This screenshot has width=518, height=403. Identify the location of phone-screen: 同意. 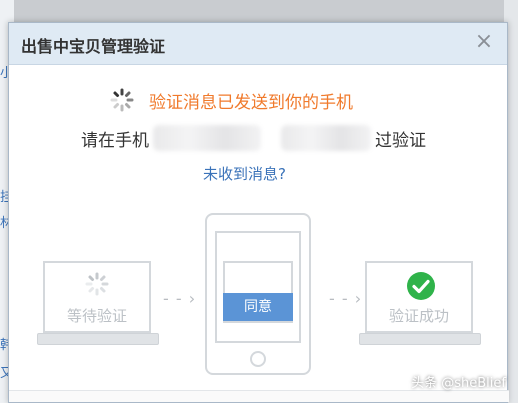
(258, 287).